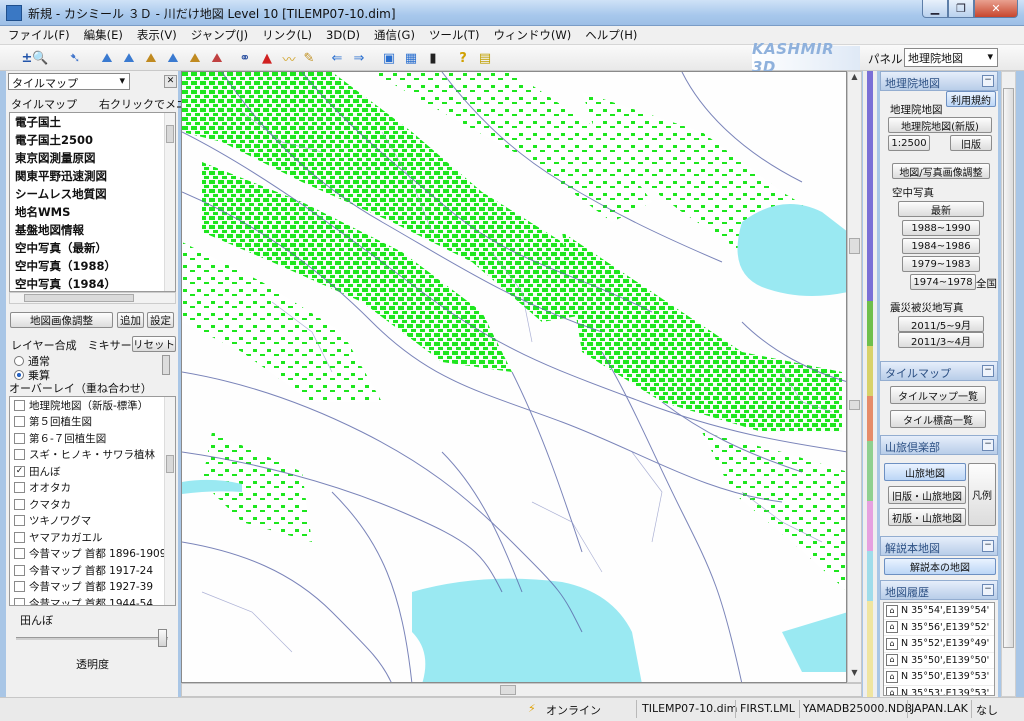 This screenshot has width=1024, height=721. Describe the element at coordinates (169, 501) in the screenshot. I see `overlay-list-scrollbar` at that location.